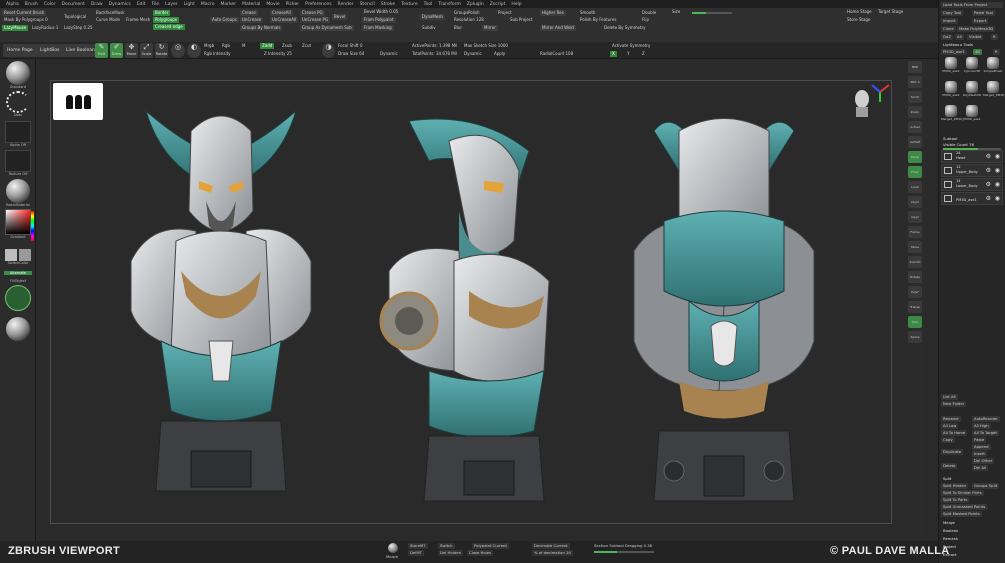  What do you see at coordinates (915, 97) in the screenshot?
I see `view-scroll-button: Scroll` at bounding box center [915, 97].